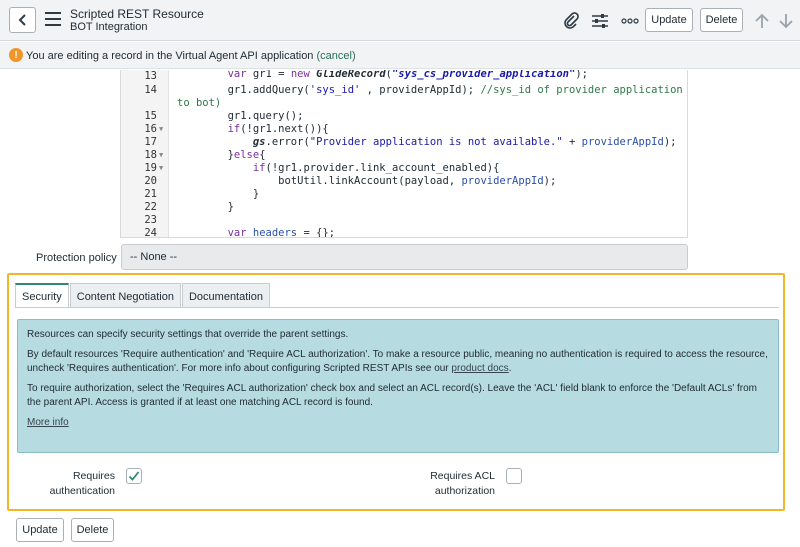  Describe the element at coordinates (92, 530) in the screenshot. I see `footer-delete-button: Delete` at that location.